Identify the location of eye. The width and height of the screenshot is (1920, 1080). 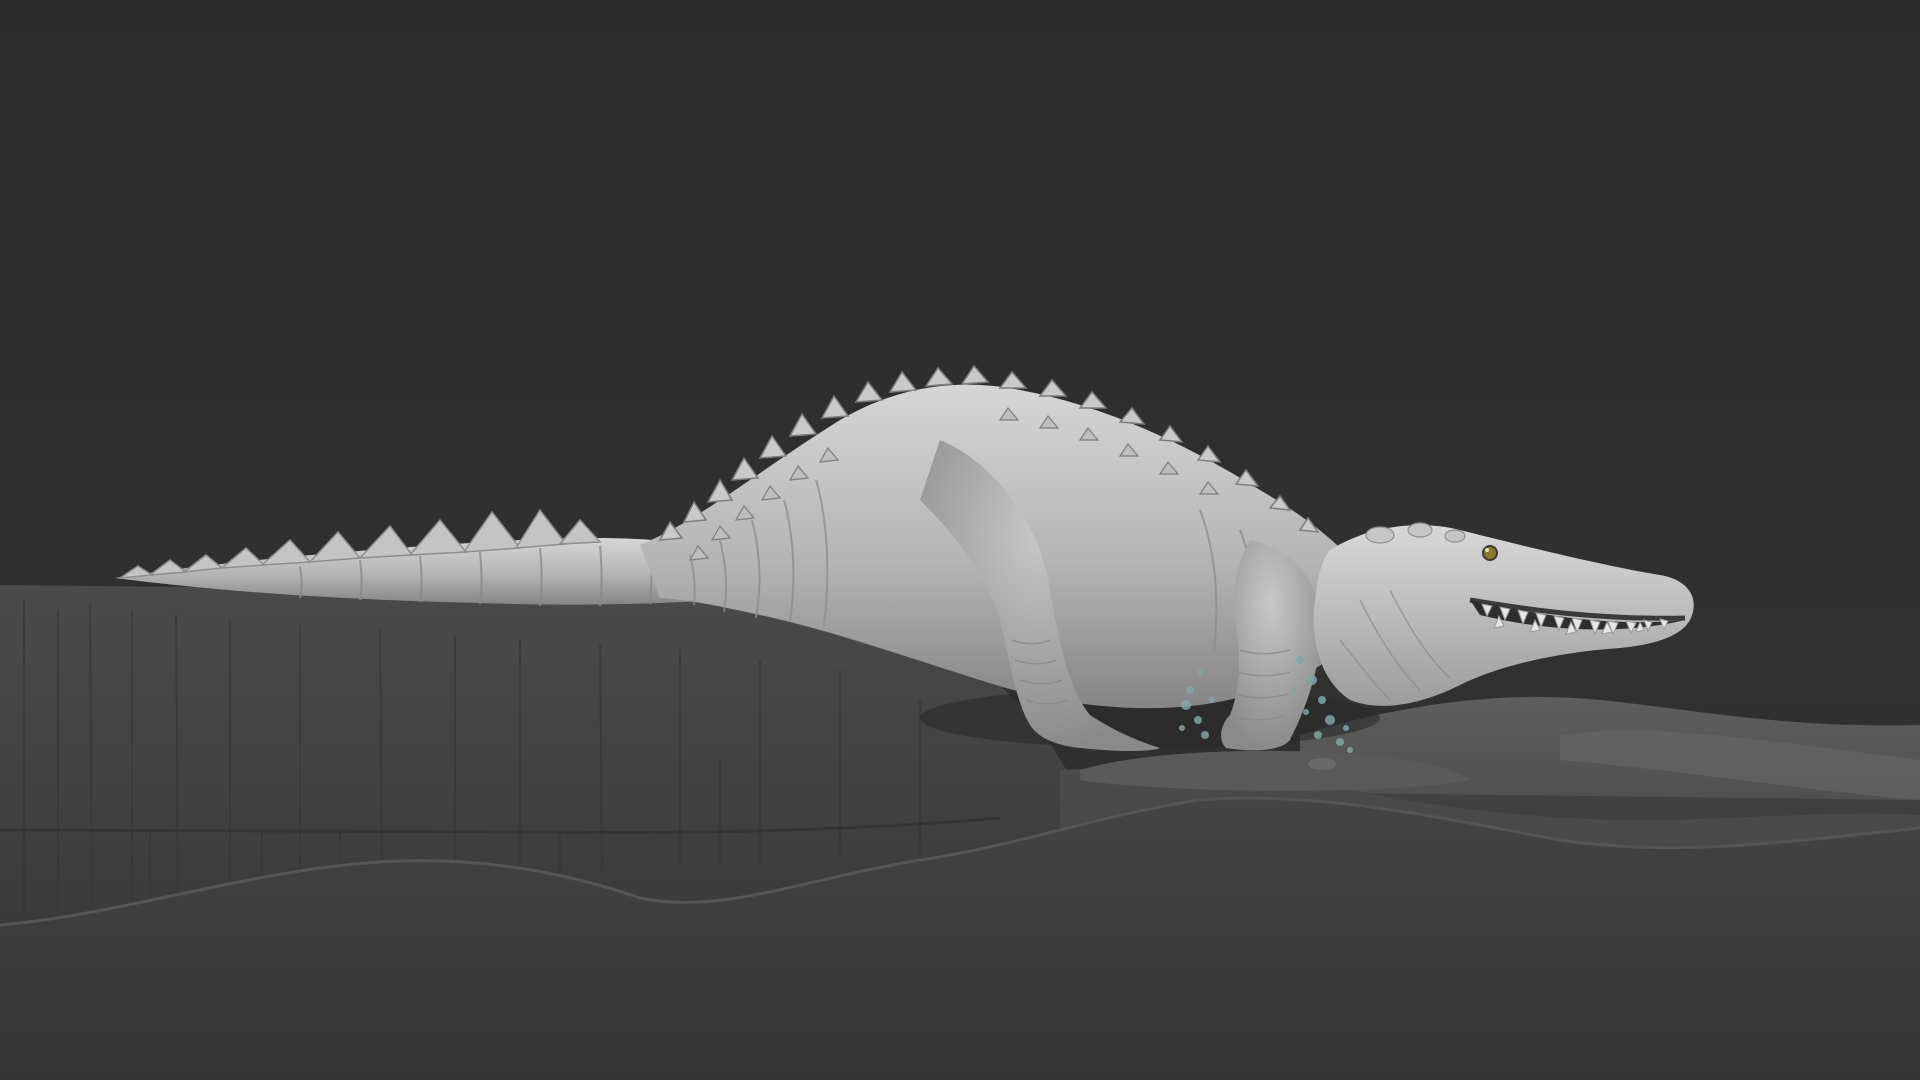
(1490, 553).